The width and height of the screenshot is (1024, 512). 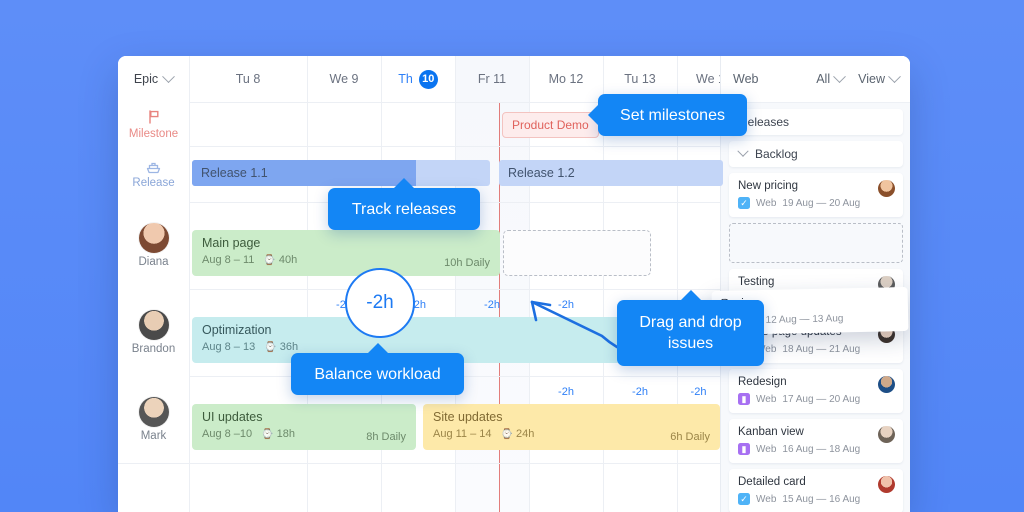 I want to click on task-bar-ui-updates: UI updates Aug 8 –10 ⌚ 18h 8h Daily, so click(x=304, y=427).